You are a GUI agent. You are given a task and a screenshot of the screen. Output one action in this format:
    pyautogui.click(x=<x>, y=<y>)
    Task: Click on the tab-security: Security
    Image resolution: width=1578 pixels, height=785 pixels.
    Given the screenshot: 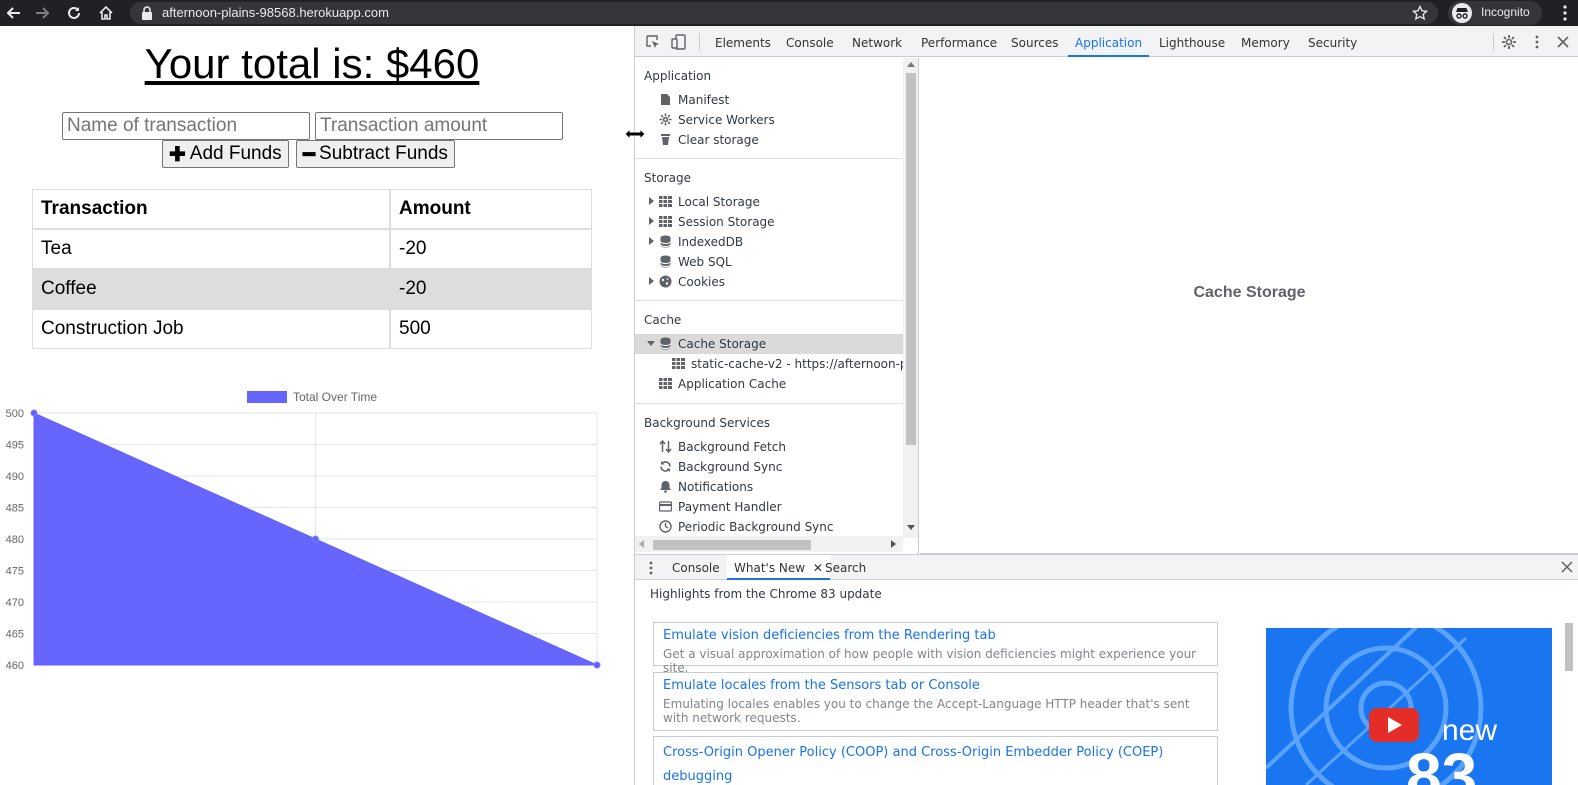 What is the action you would take?
    pyautogui.click(x=1332, y=41)
    